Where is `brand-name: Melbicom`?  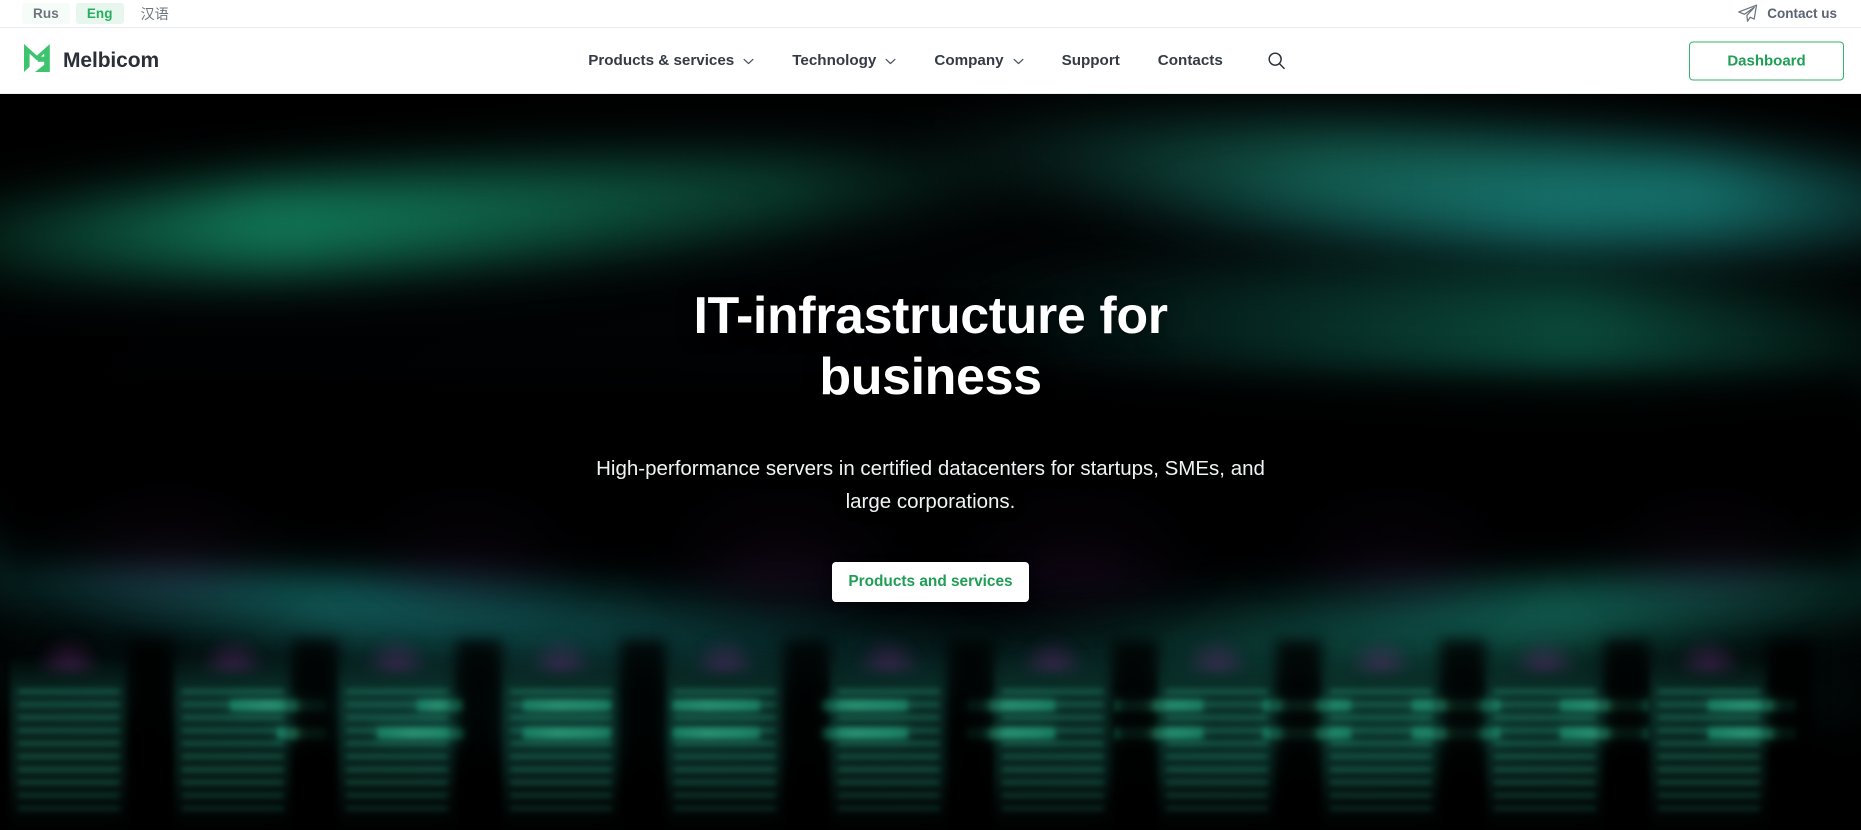
brand-name: Melbicom is located at coordinates (111, 60).